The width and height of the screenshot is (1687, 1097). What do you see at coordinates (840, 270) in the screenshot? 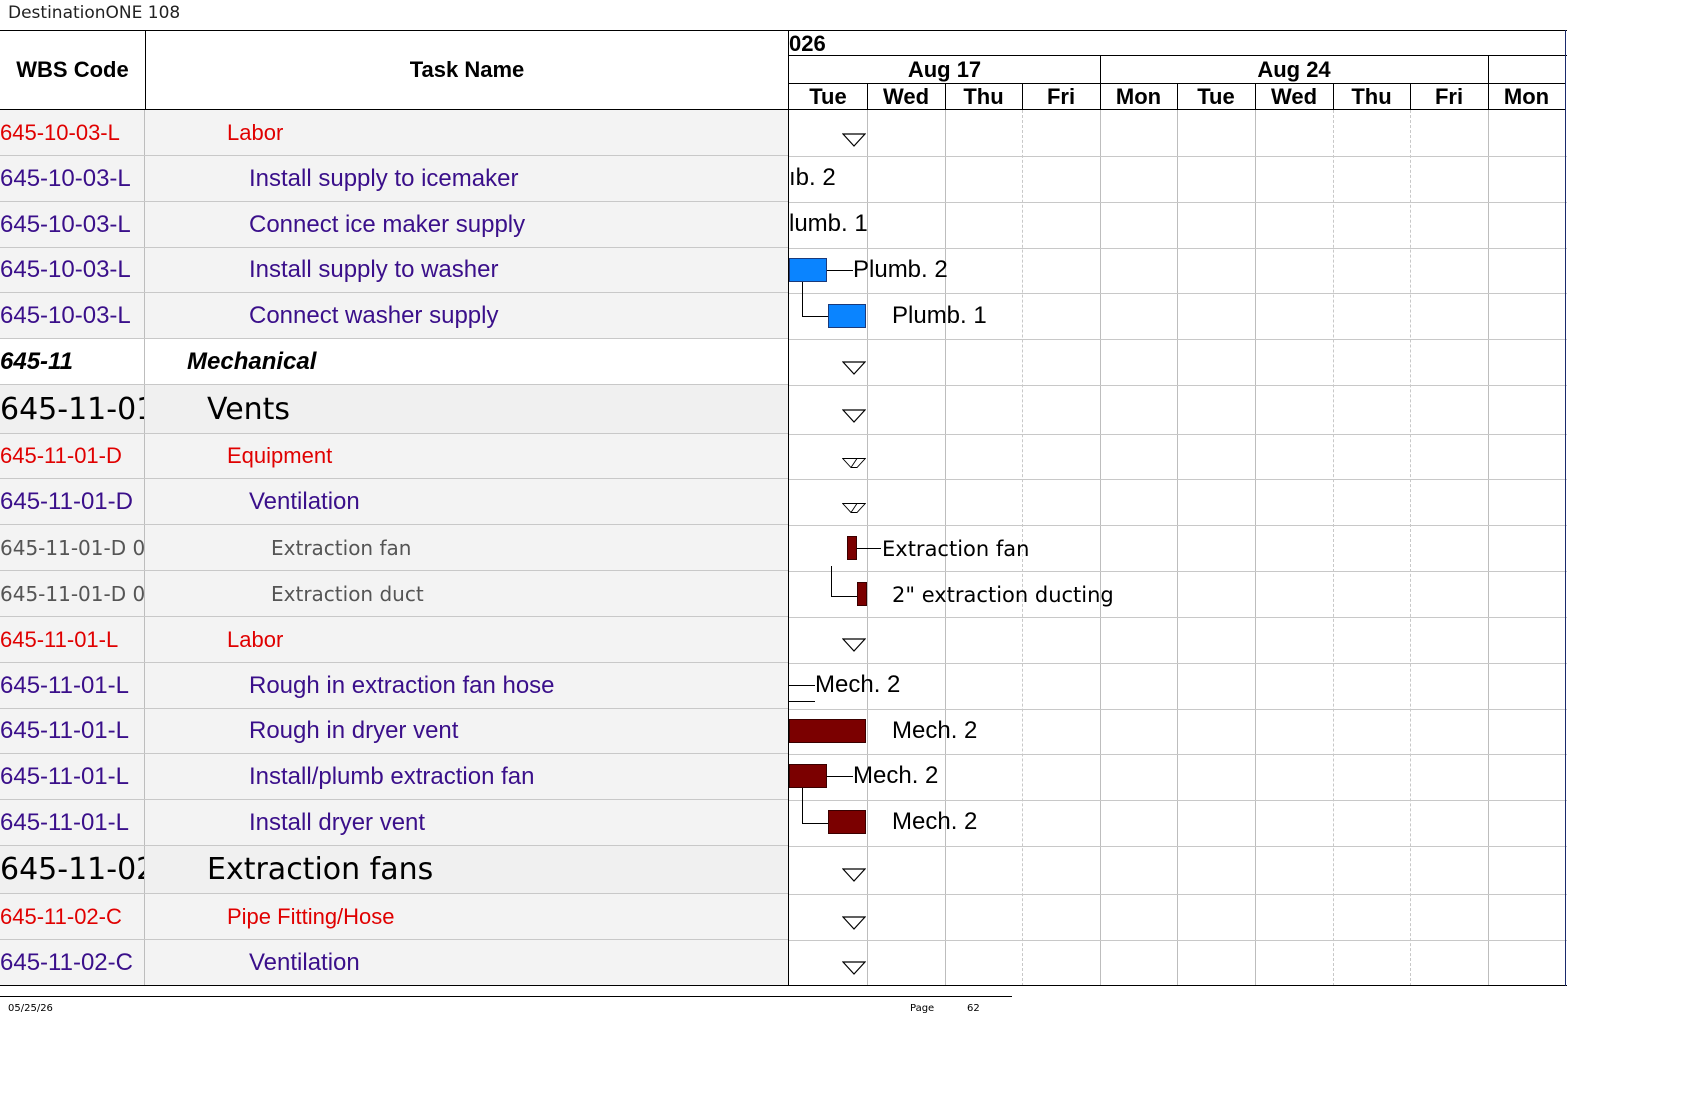
I see `link-line` at bounding box center [840, 270].